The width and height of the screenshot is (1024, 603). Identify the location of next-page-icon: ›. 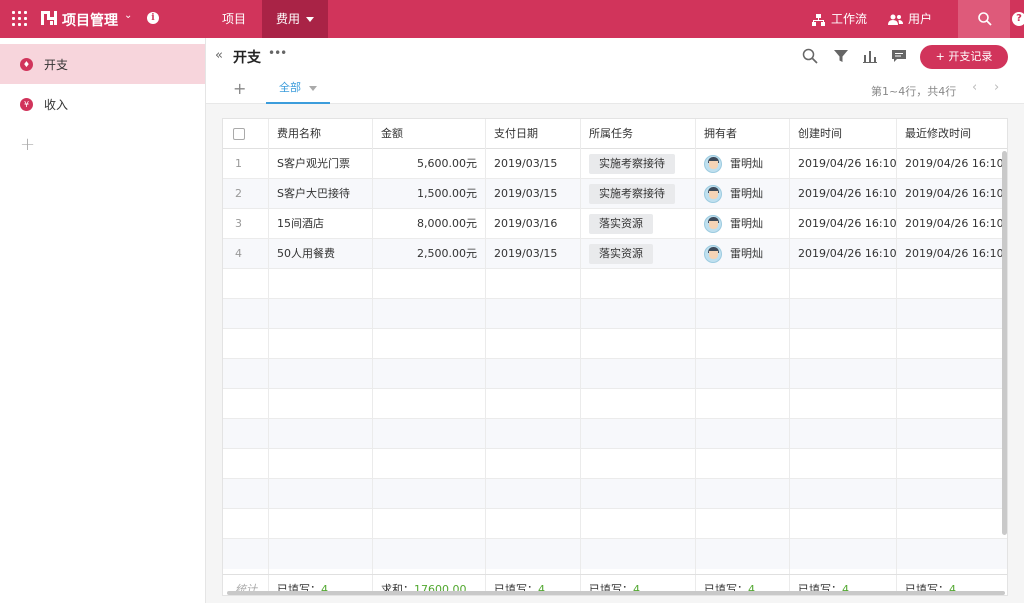
(996, 87).